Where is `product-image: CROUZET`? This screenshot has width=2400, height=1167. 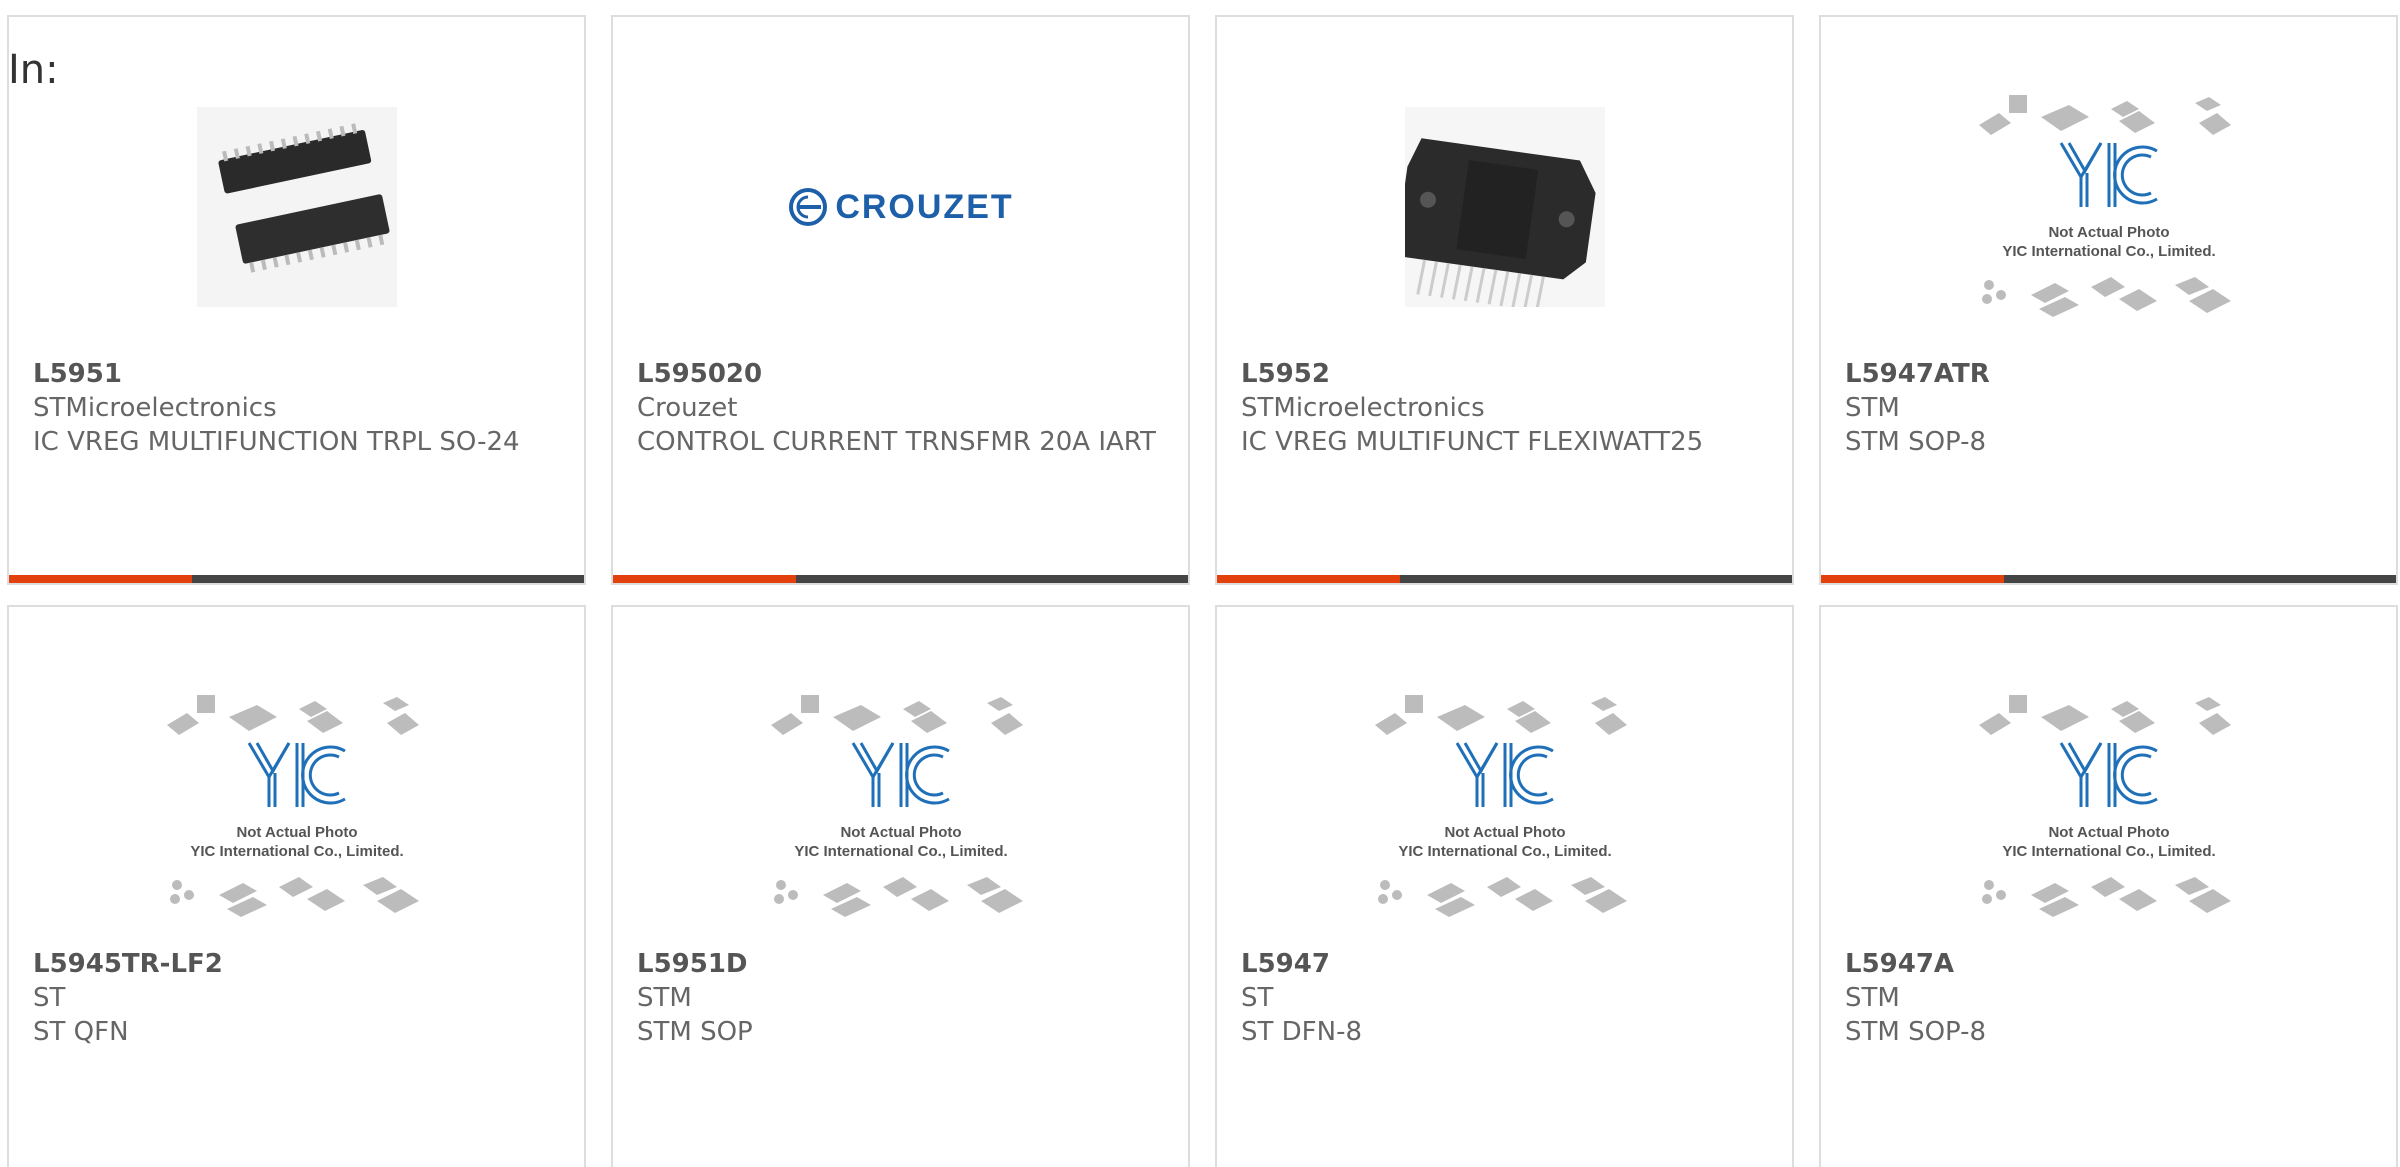
product-image: CROUZET is located at coordinates (900, 207).